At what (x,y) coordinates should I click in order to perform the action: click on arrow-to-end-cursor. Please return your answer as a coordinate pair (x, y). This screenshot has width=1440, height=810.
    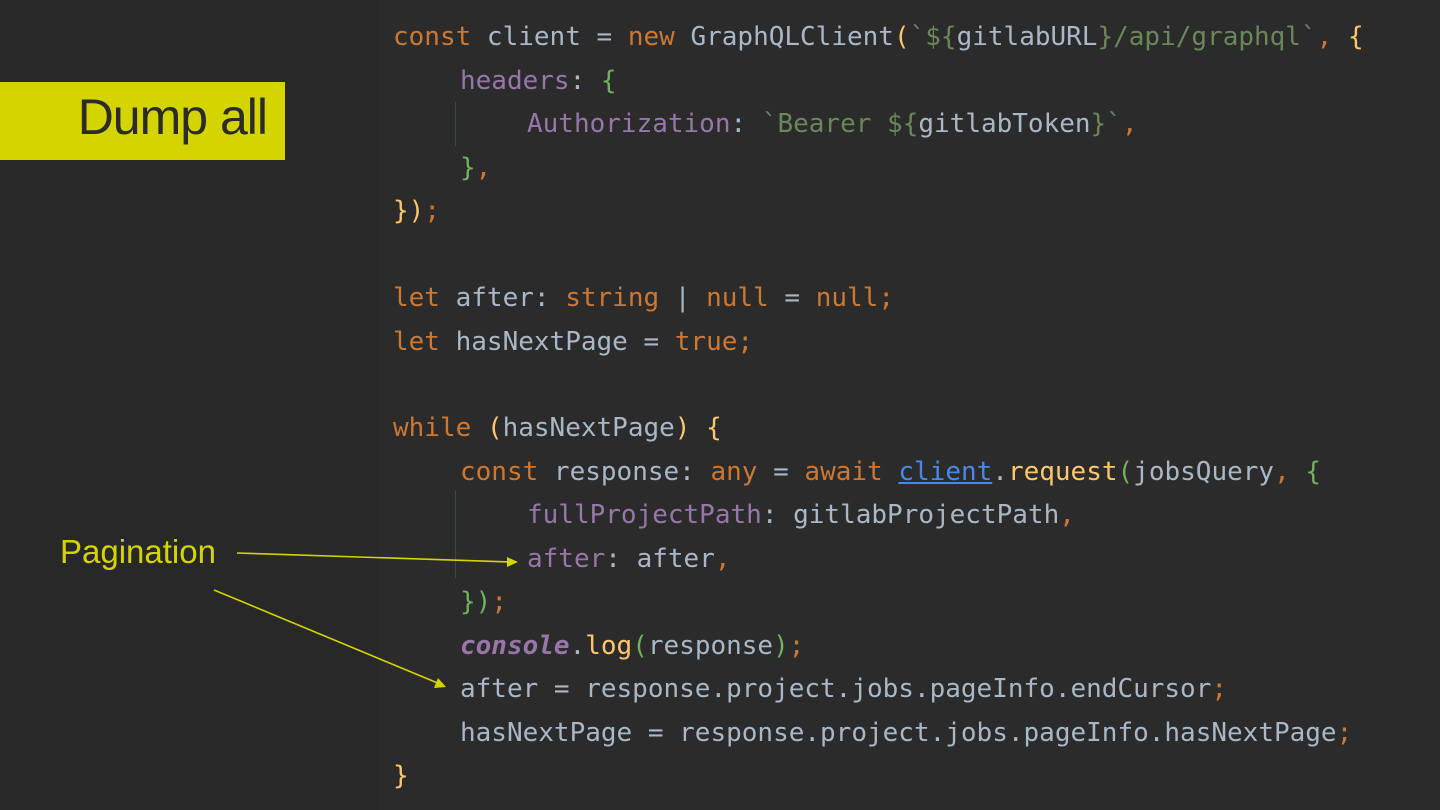
    Looking at the image, I should click on (327, 637).